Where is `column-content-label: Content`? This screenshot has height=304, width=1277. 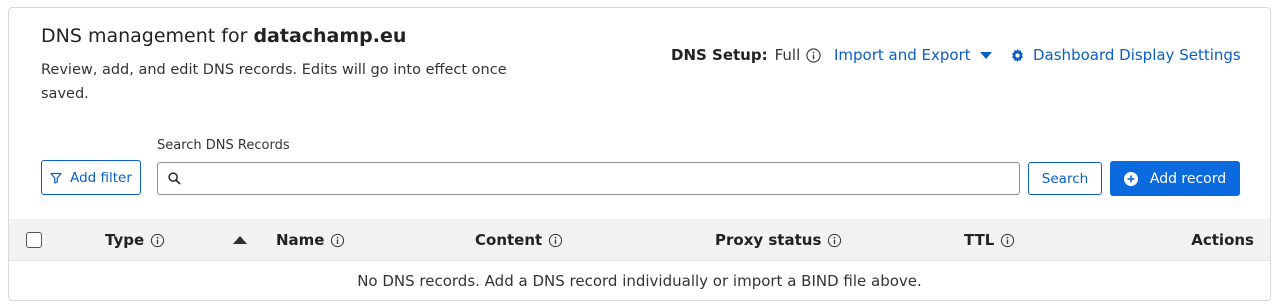
column-content-label: Content is located at coordinates (509, 240).